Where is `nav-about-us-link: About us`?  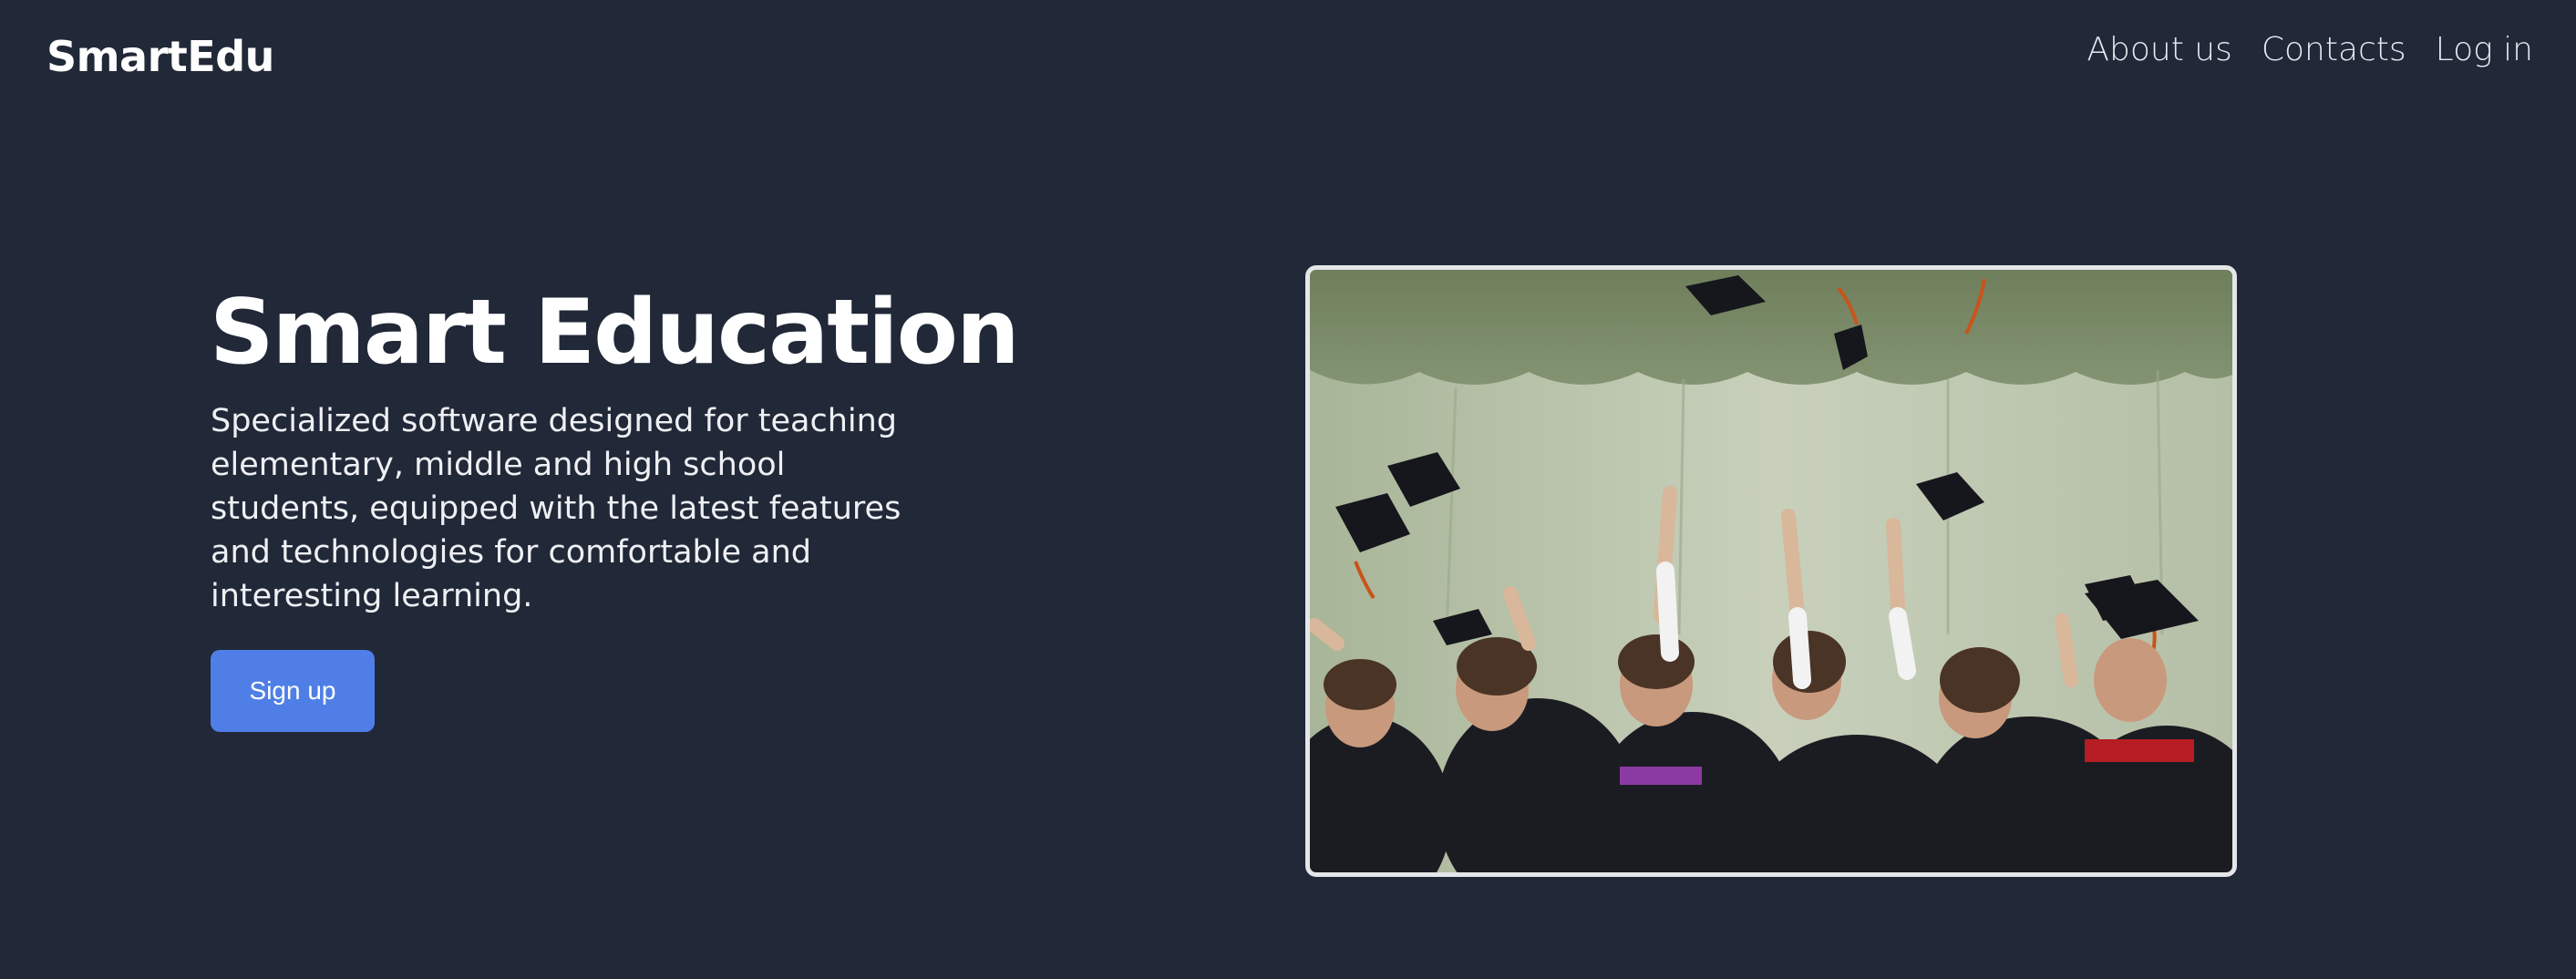
nav-about-us-link: About us is located at coordinates (2159, 50).